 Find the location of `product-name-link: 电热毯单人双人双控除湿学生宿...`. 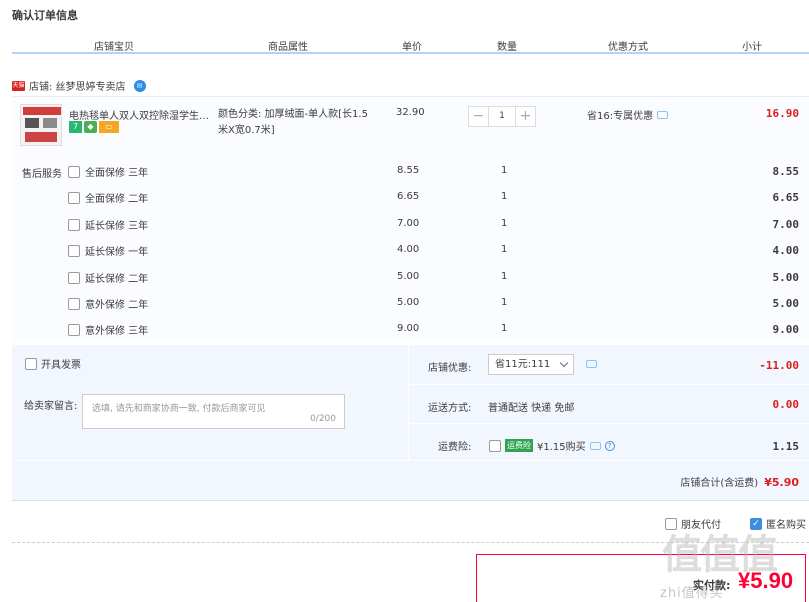

product-name-link: 电热毯单人双人双控除湿学生宿... is located at coordinates (141, 114).